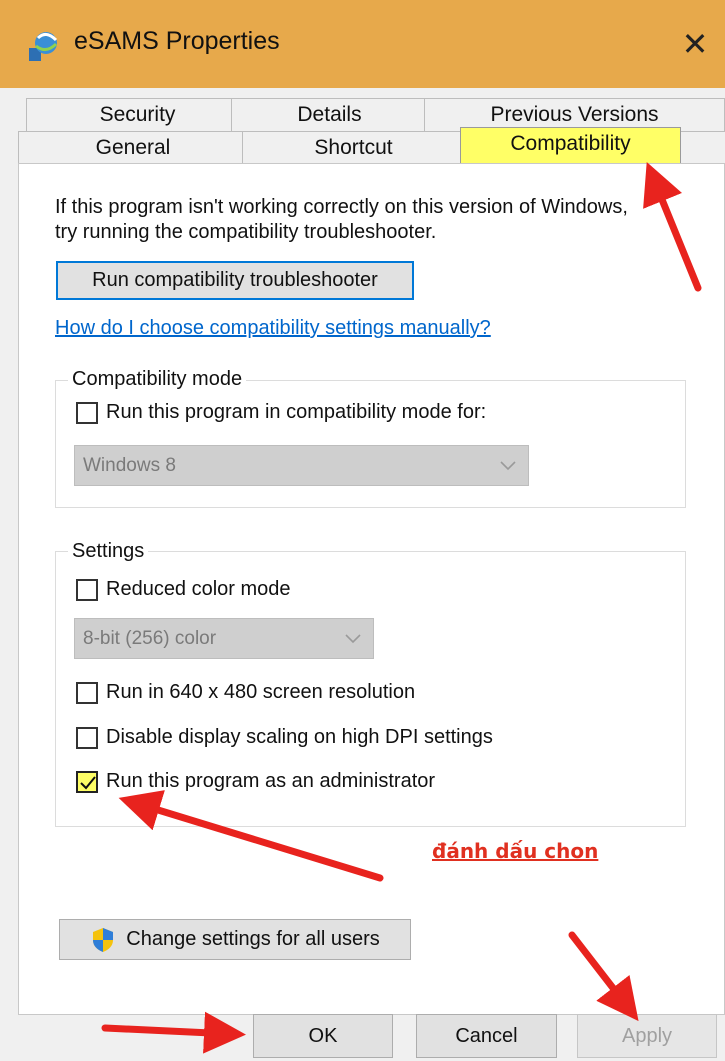 This screenshot has width=725, height=1061. I want to click on tab-compatibility: Compatibility, so click(570, 146).